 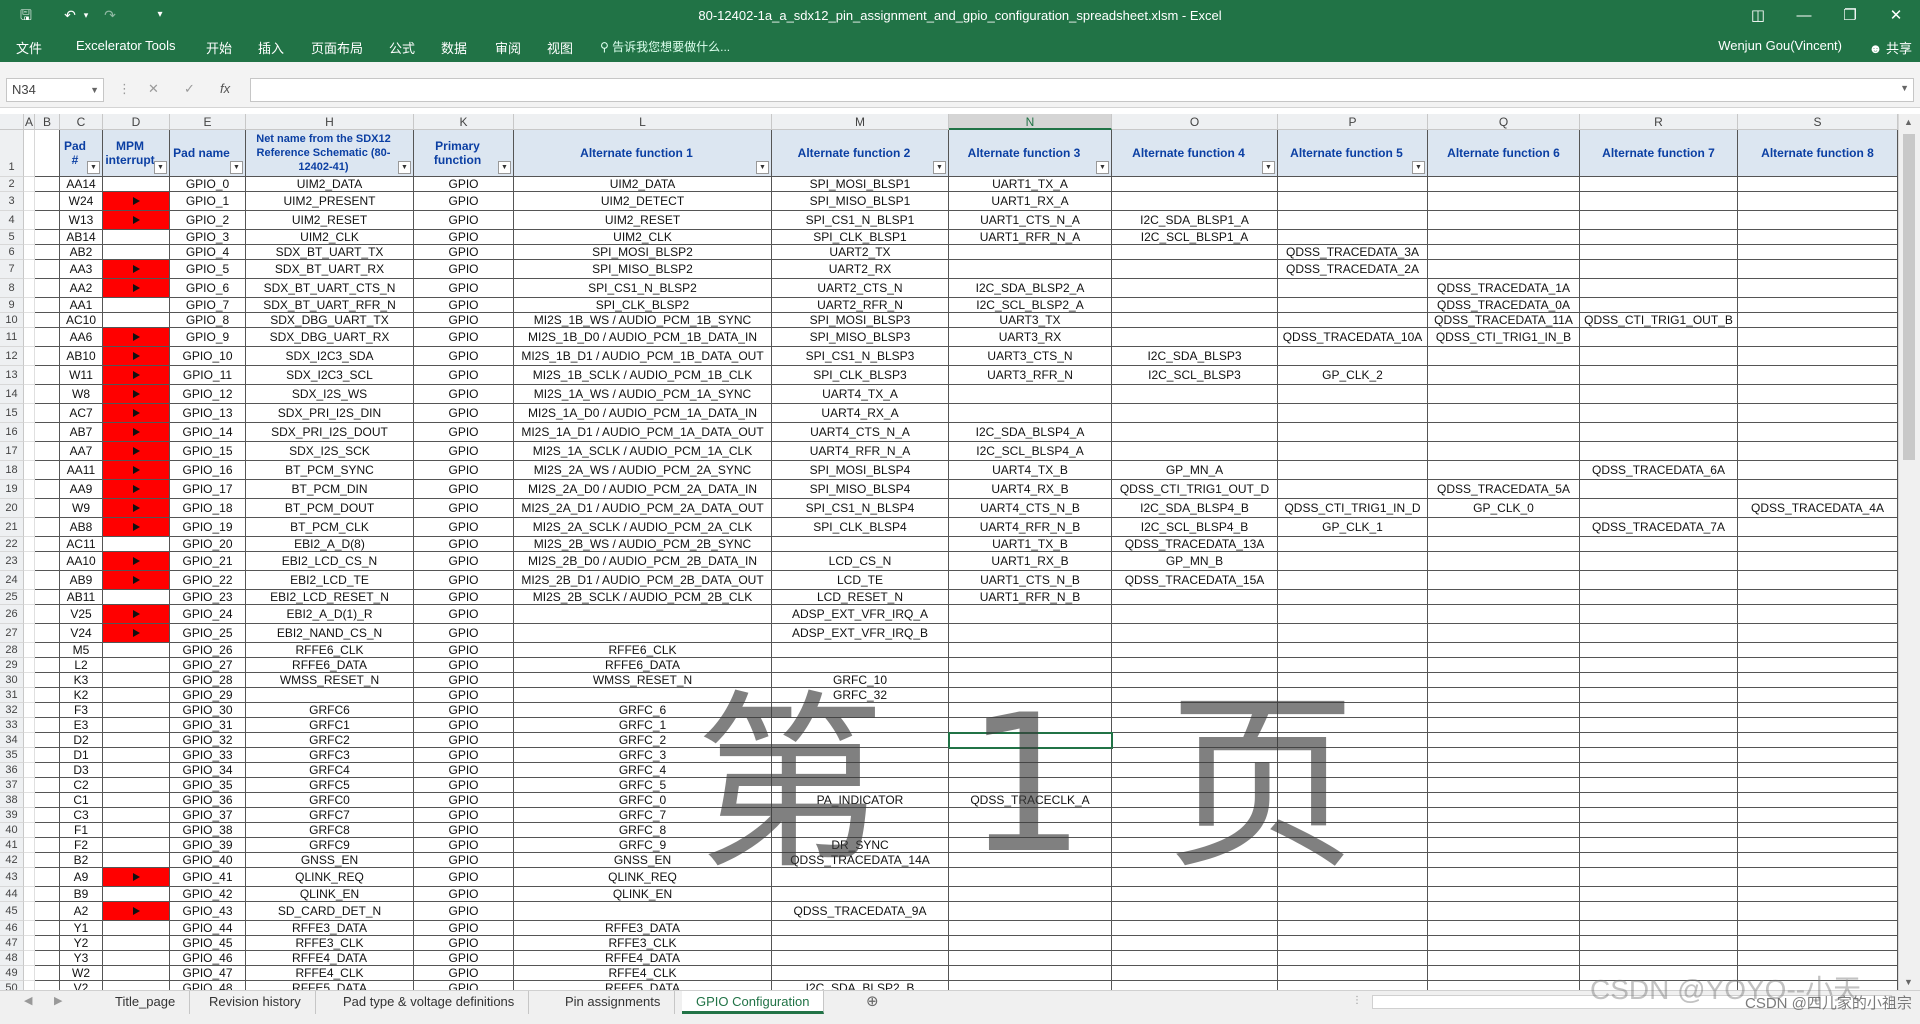 What do you see at coordinates (12, 633) in the screenshot?
I see `row-header-27: 27` at bounding box center [12, 633].